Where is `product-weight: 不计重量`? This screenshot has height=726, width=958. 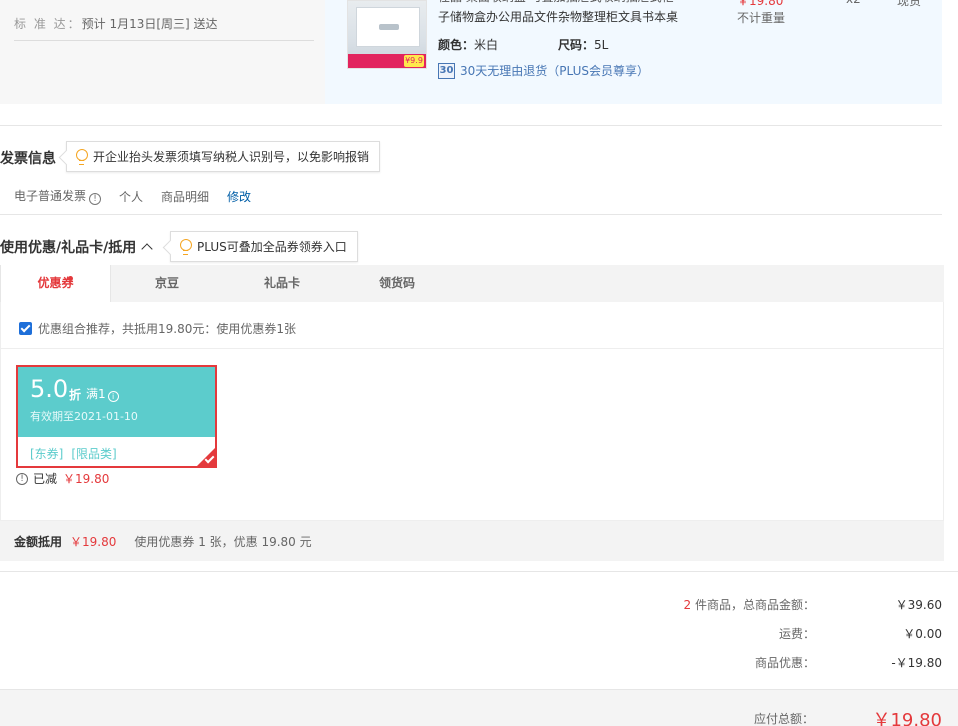 product-weight: 不计重量 is located at coordinates (761, 18).